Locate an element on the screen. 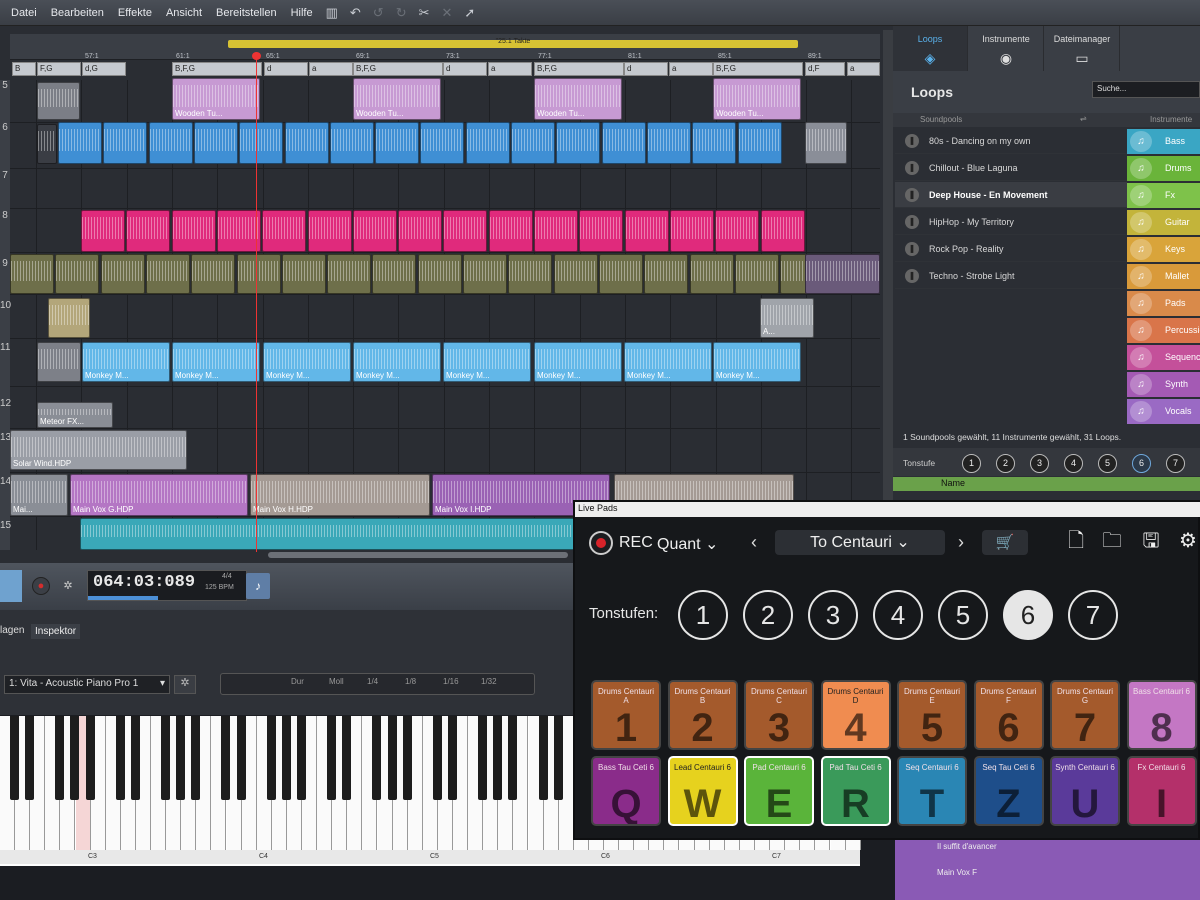 This screenshot has height=900, width=1200. clip-teal is located at coordinates (330, 534).